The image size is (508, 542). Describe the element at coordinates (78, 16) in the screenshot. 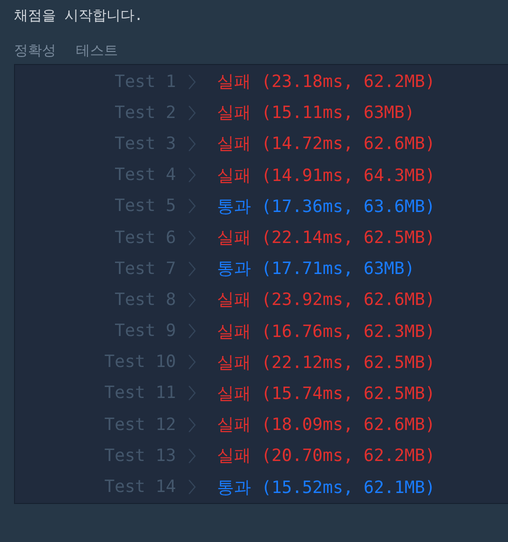

I see `status-message: 채점을 시작합니다.` at that location.